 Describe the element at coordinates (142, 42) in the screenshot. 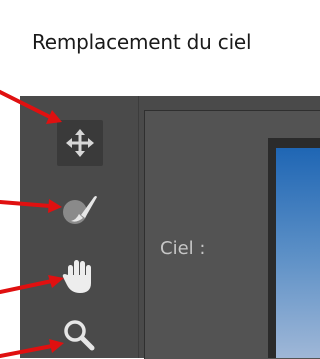

I see `dialog-title: Remplacement du ciel` at that location.